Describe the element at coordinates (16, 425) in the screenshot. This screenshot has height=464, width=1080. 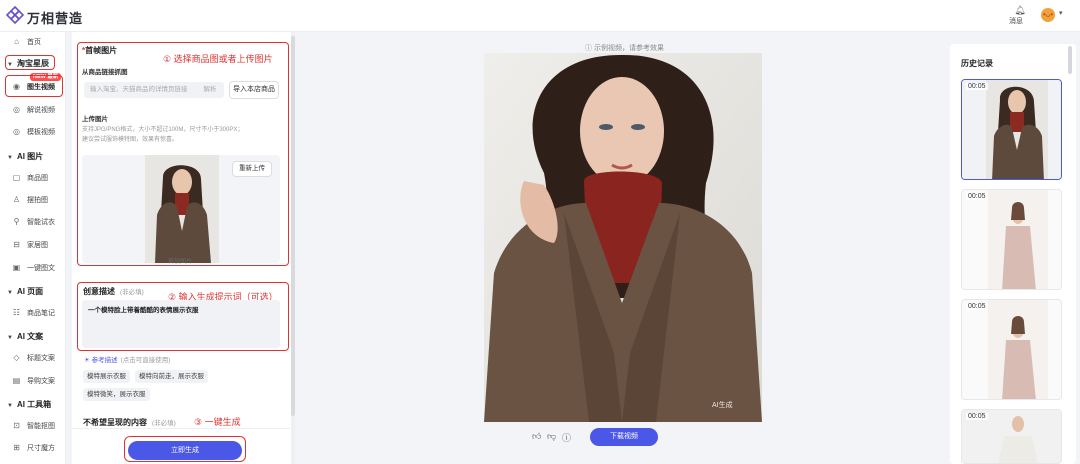
I see `cutout-icon: ⊡` at that location.